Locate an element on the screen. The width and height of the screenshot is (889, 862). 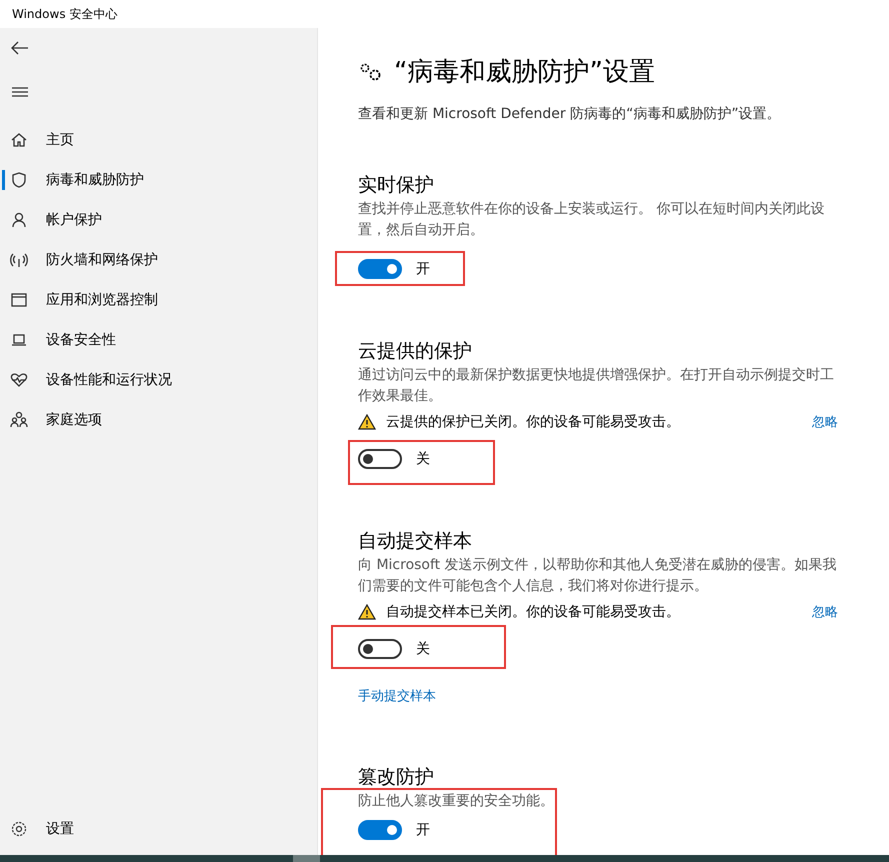
section-heading: 云提供的保护 is located at coordinates (415, 351).